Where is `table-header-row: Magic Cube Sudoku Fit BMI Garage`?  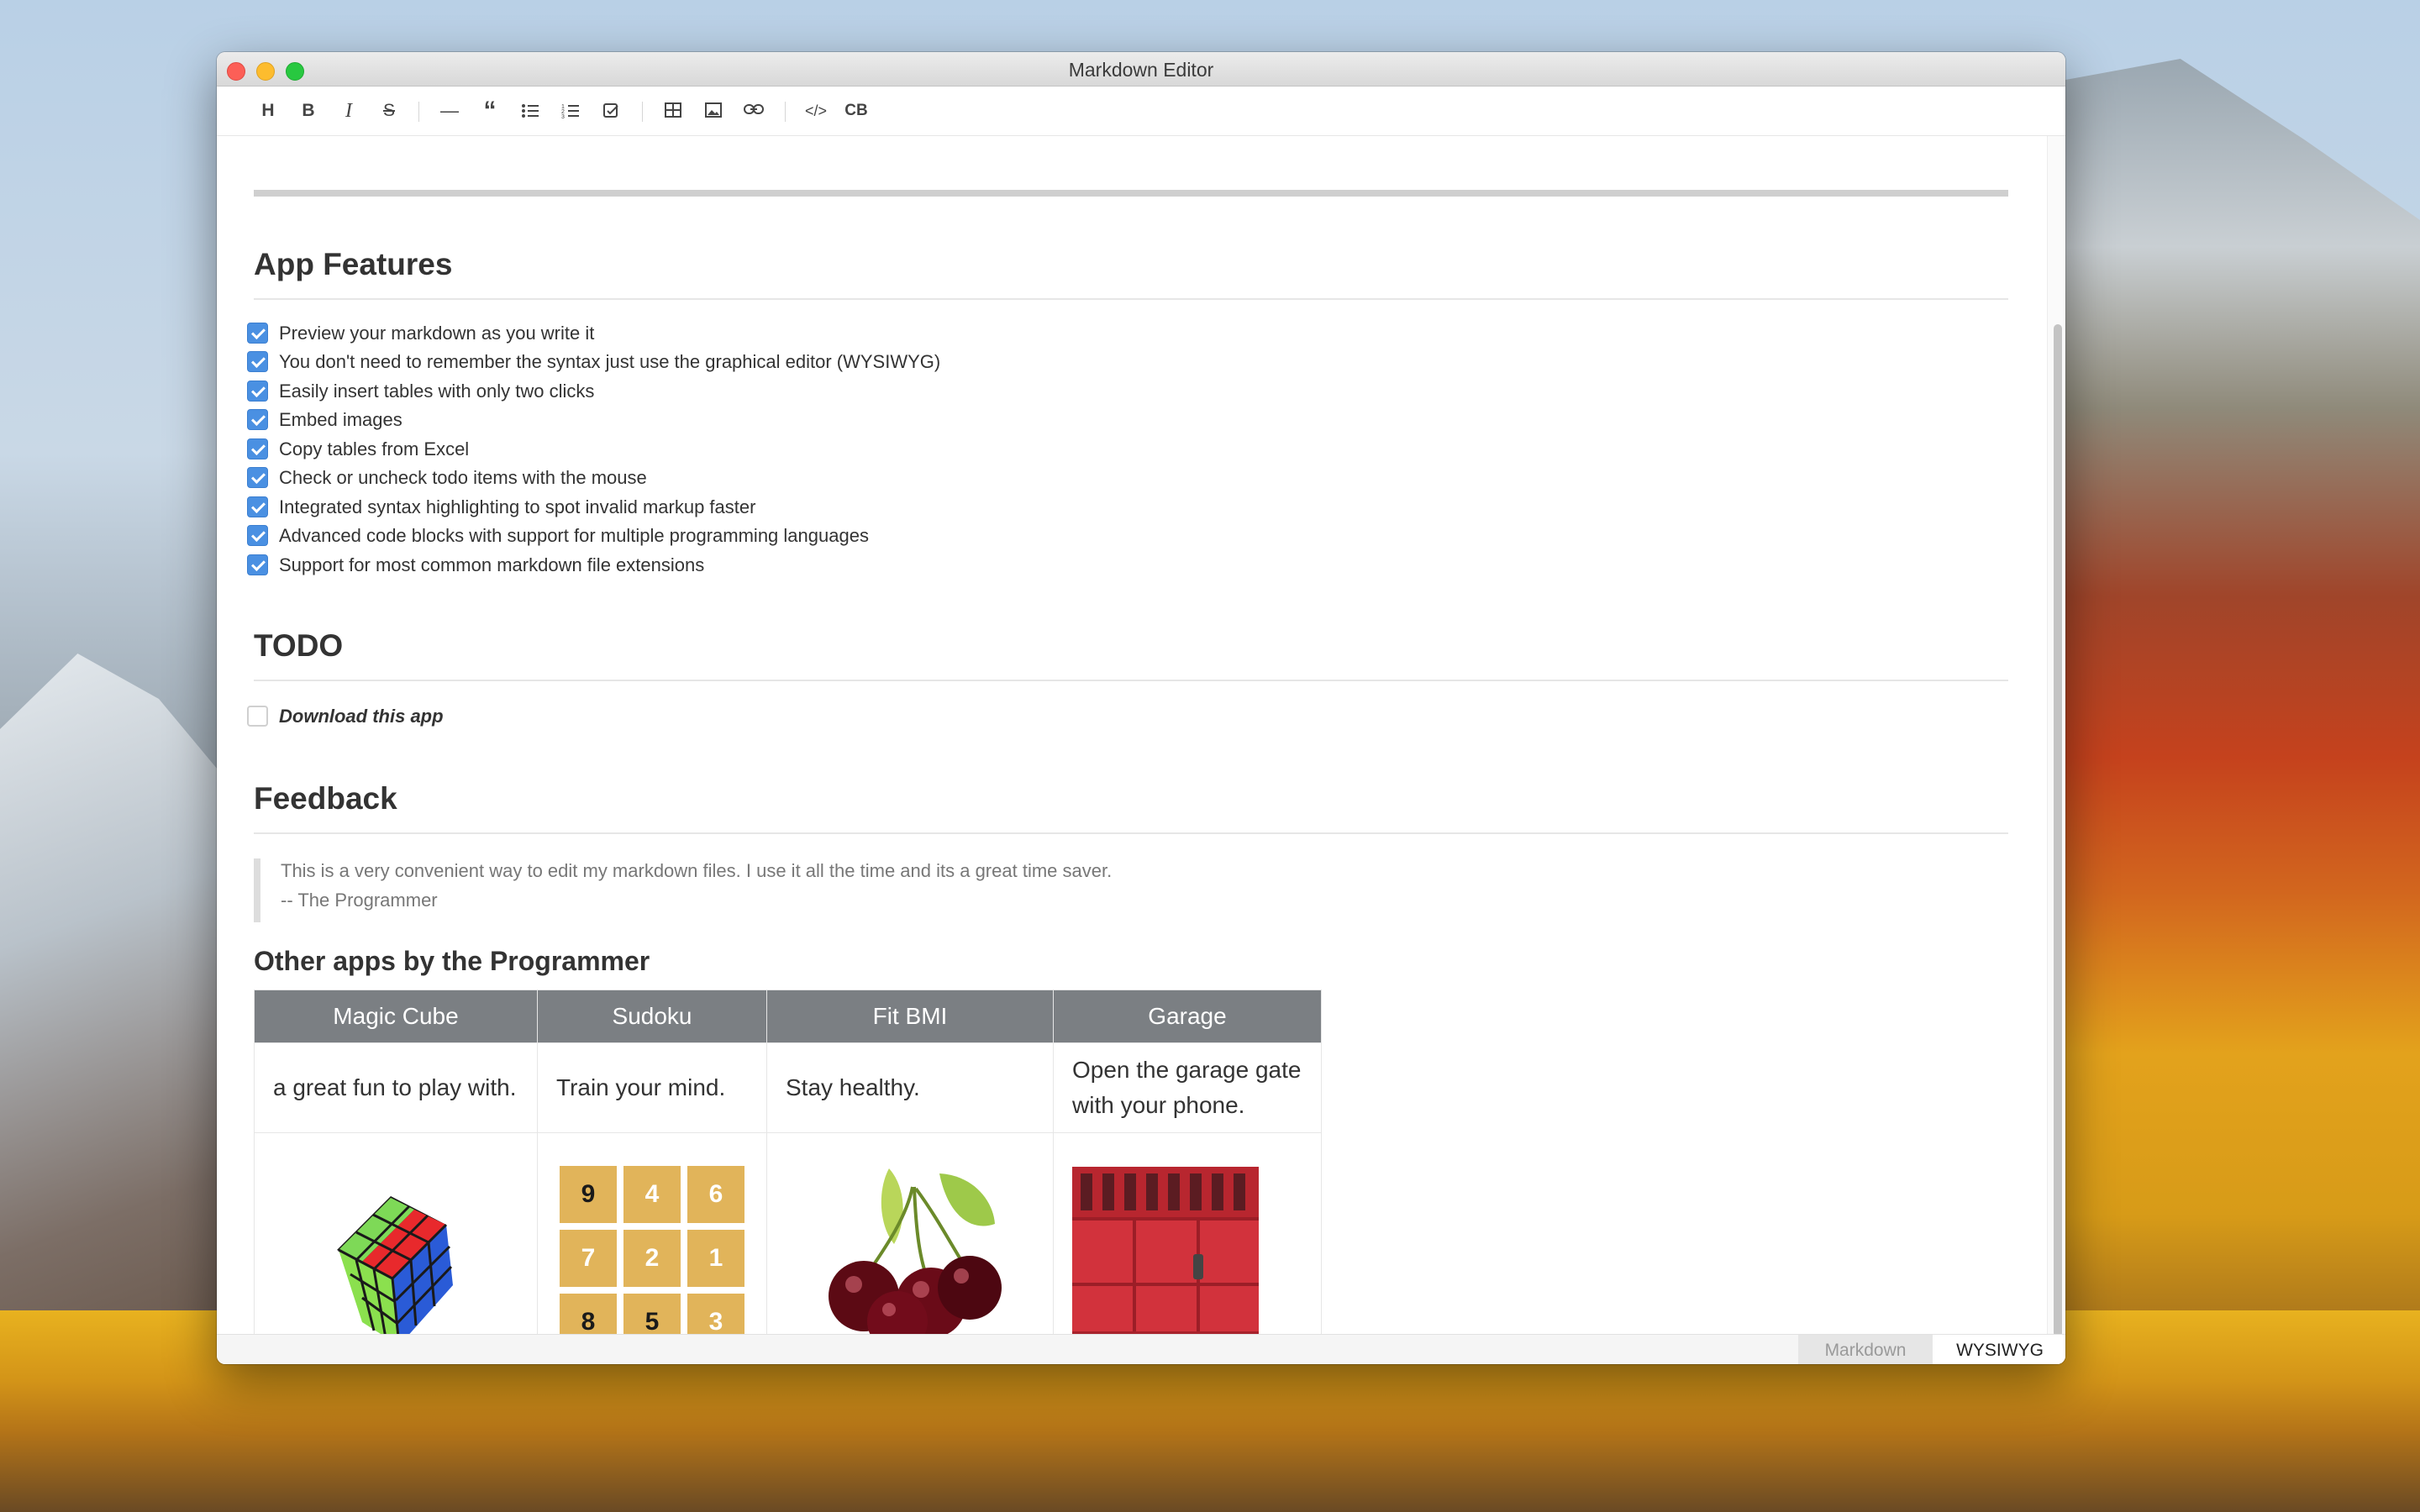 table-header-row: Magic Cube Sudoku Fit BMI Garage is located at coordinates (788, 1016).